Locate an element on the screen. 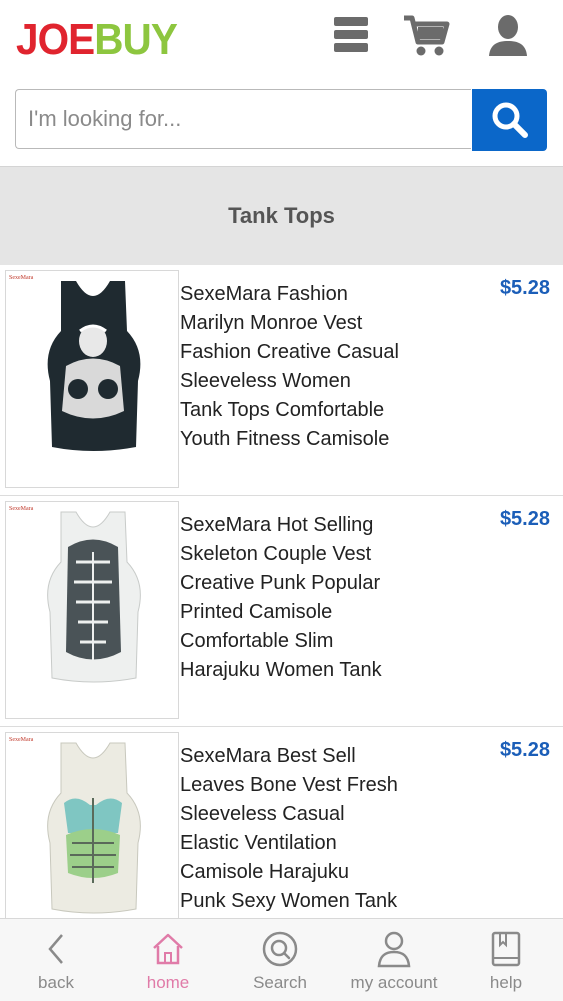 The width and height of the screenshot is (563, 1001). nav-home: home is located at coordinates (168, 960).